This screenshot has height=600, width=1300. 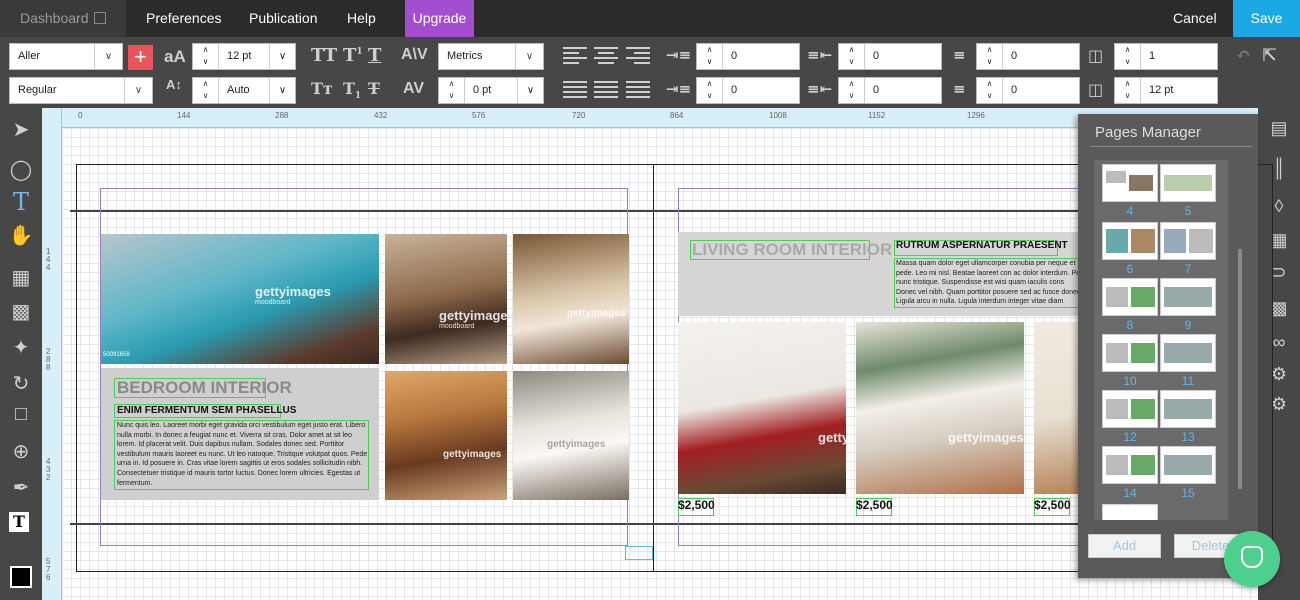 I want to click on gutter-stepper: ∧ ∨ 12 pt, so click(x=1166, y=90).